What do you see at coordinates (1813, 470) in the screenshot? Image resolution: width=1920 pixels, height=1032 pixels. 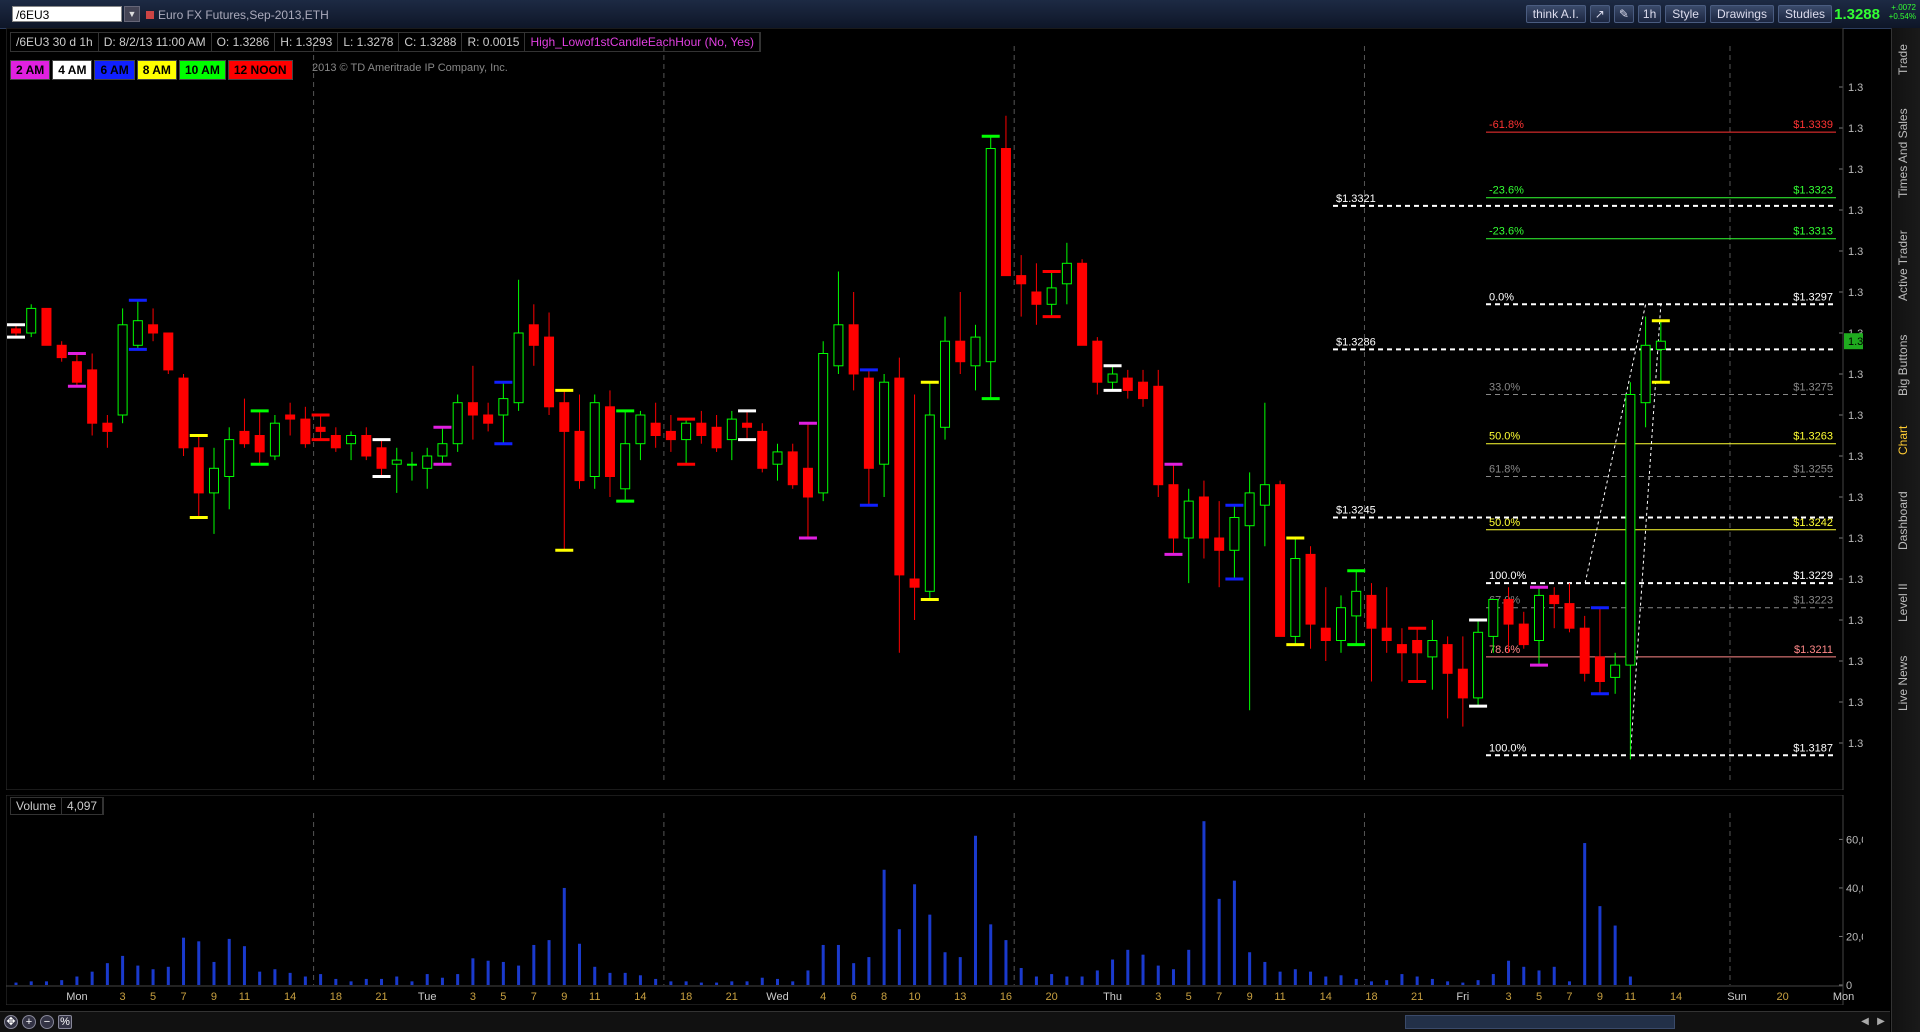 I see `fib-price-label: $1.3255` at bounding box center [1813, 470].